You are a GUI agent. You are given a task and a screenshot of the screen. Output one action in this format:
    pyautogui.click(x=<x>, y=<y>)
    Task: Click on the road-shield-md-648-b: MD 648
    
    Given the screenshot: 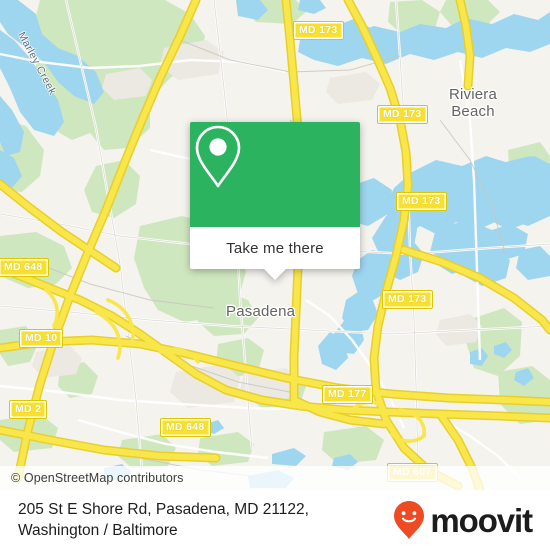 What is the action you would take?
    pyautogui.click(x=185, y=427)
    